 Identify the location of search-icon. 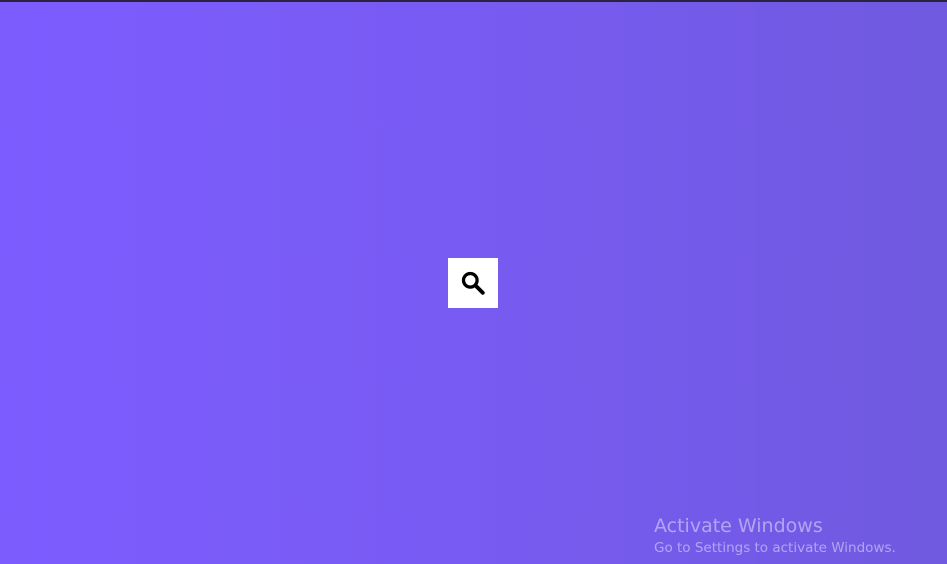
(473, 283).